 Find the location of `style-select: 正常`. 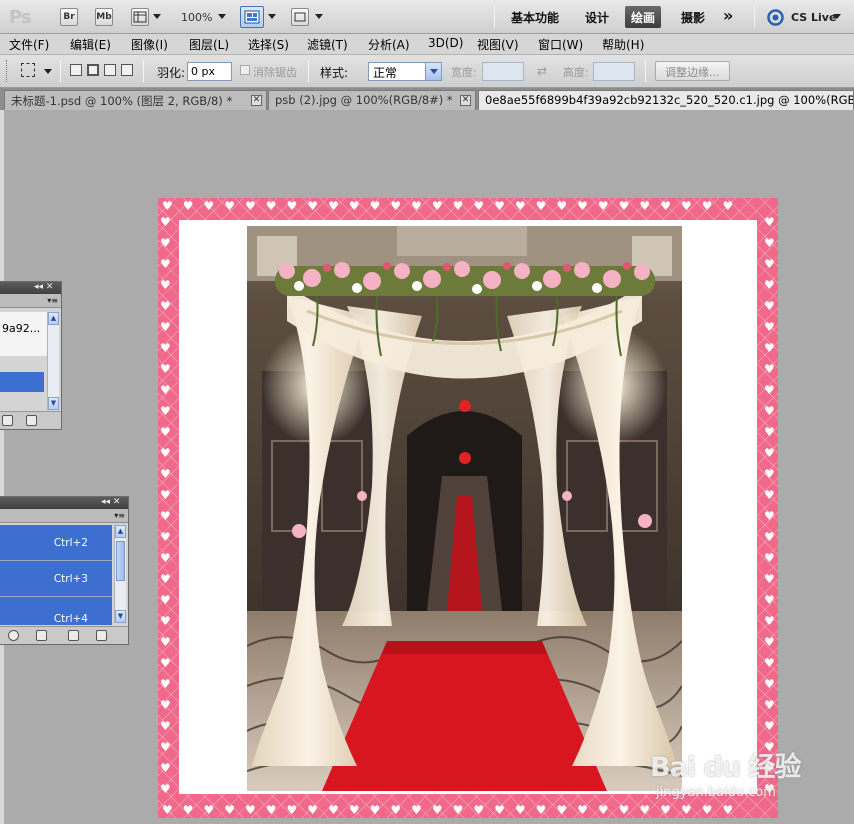

style-select: 正常 is located at coordinates (405, 71).